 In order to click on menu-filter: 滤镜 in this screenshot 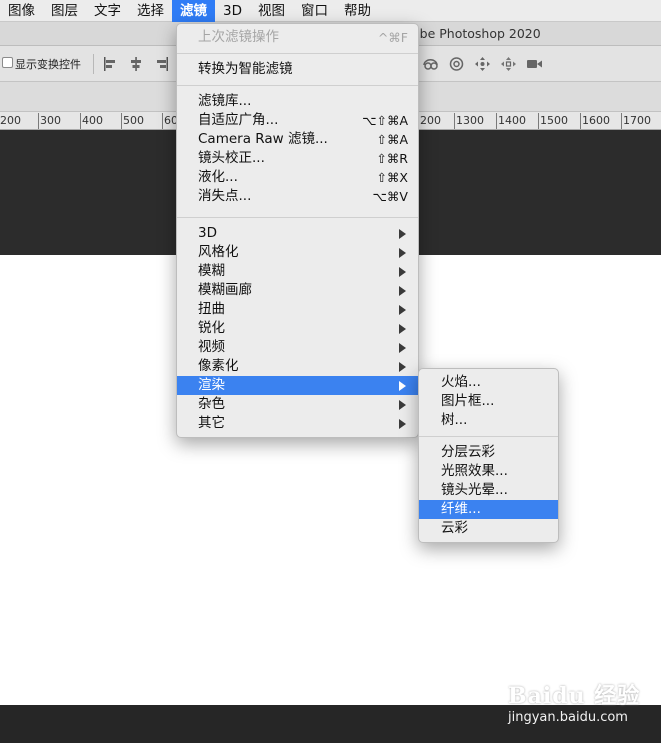, I will do `click(193, 11)`.